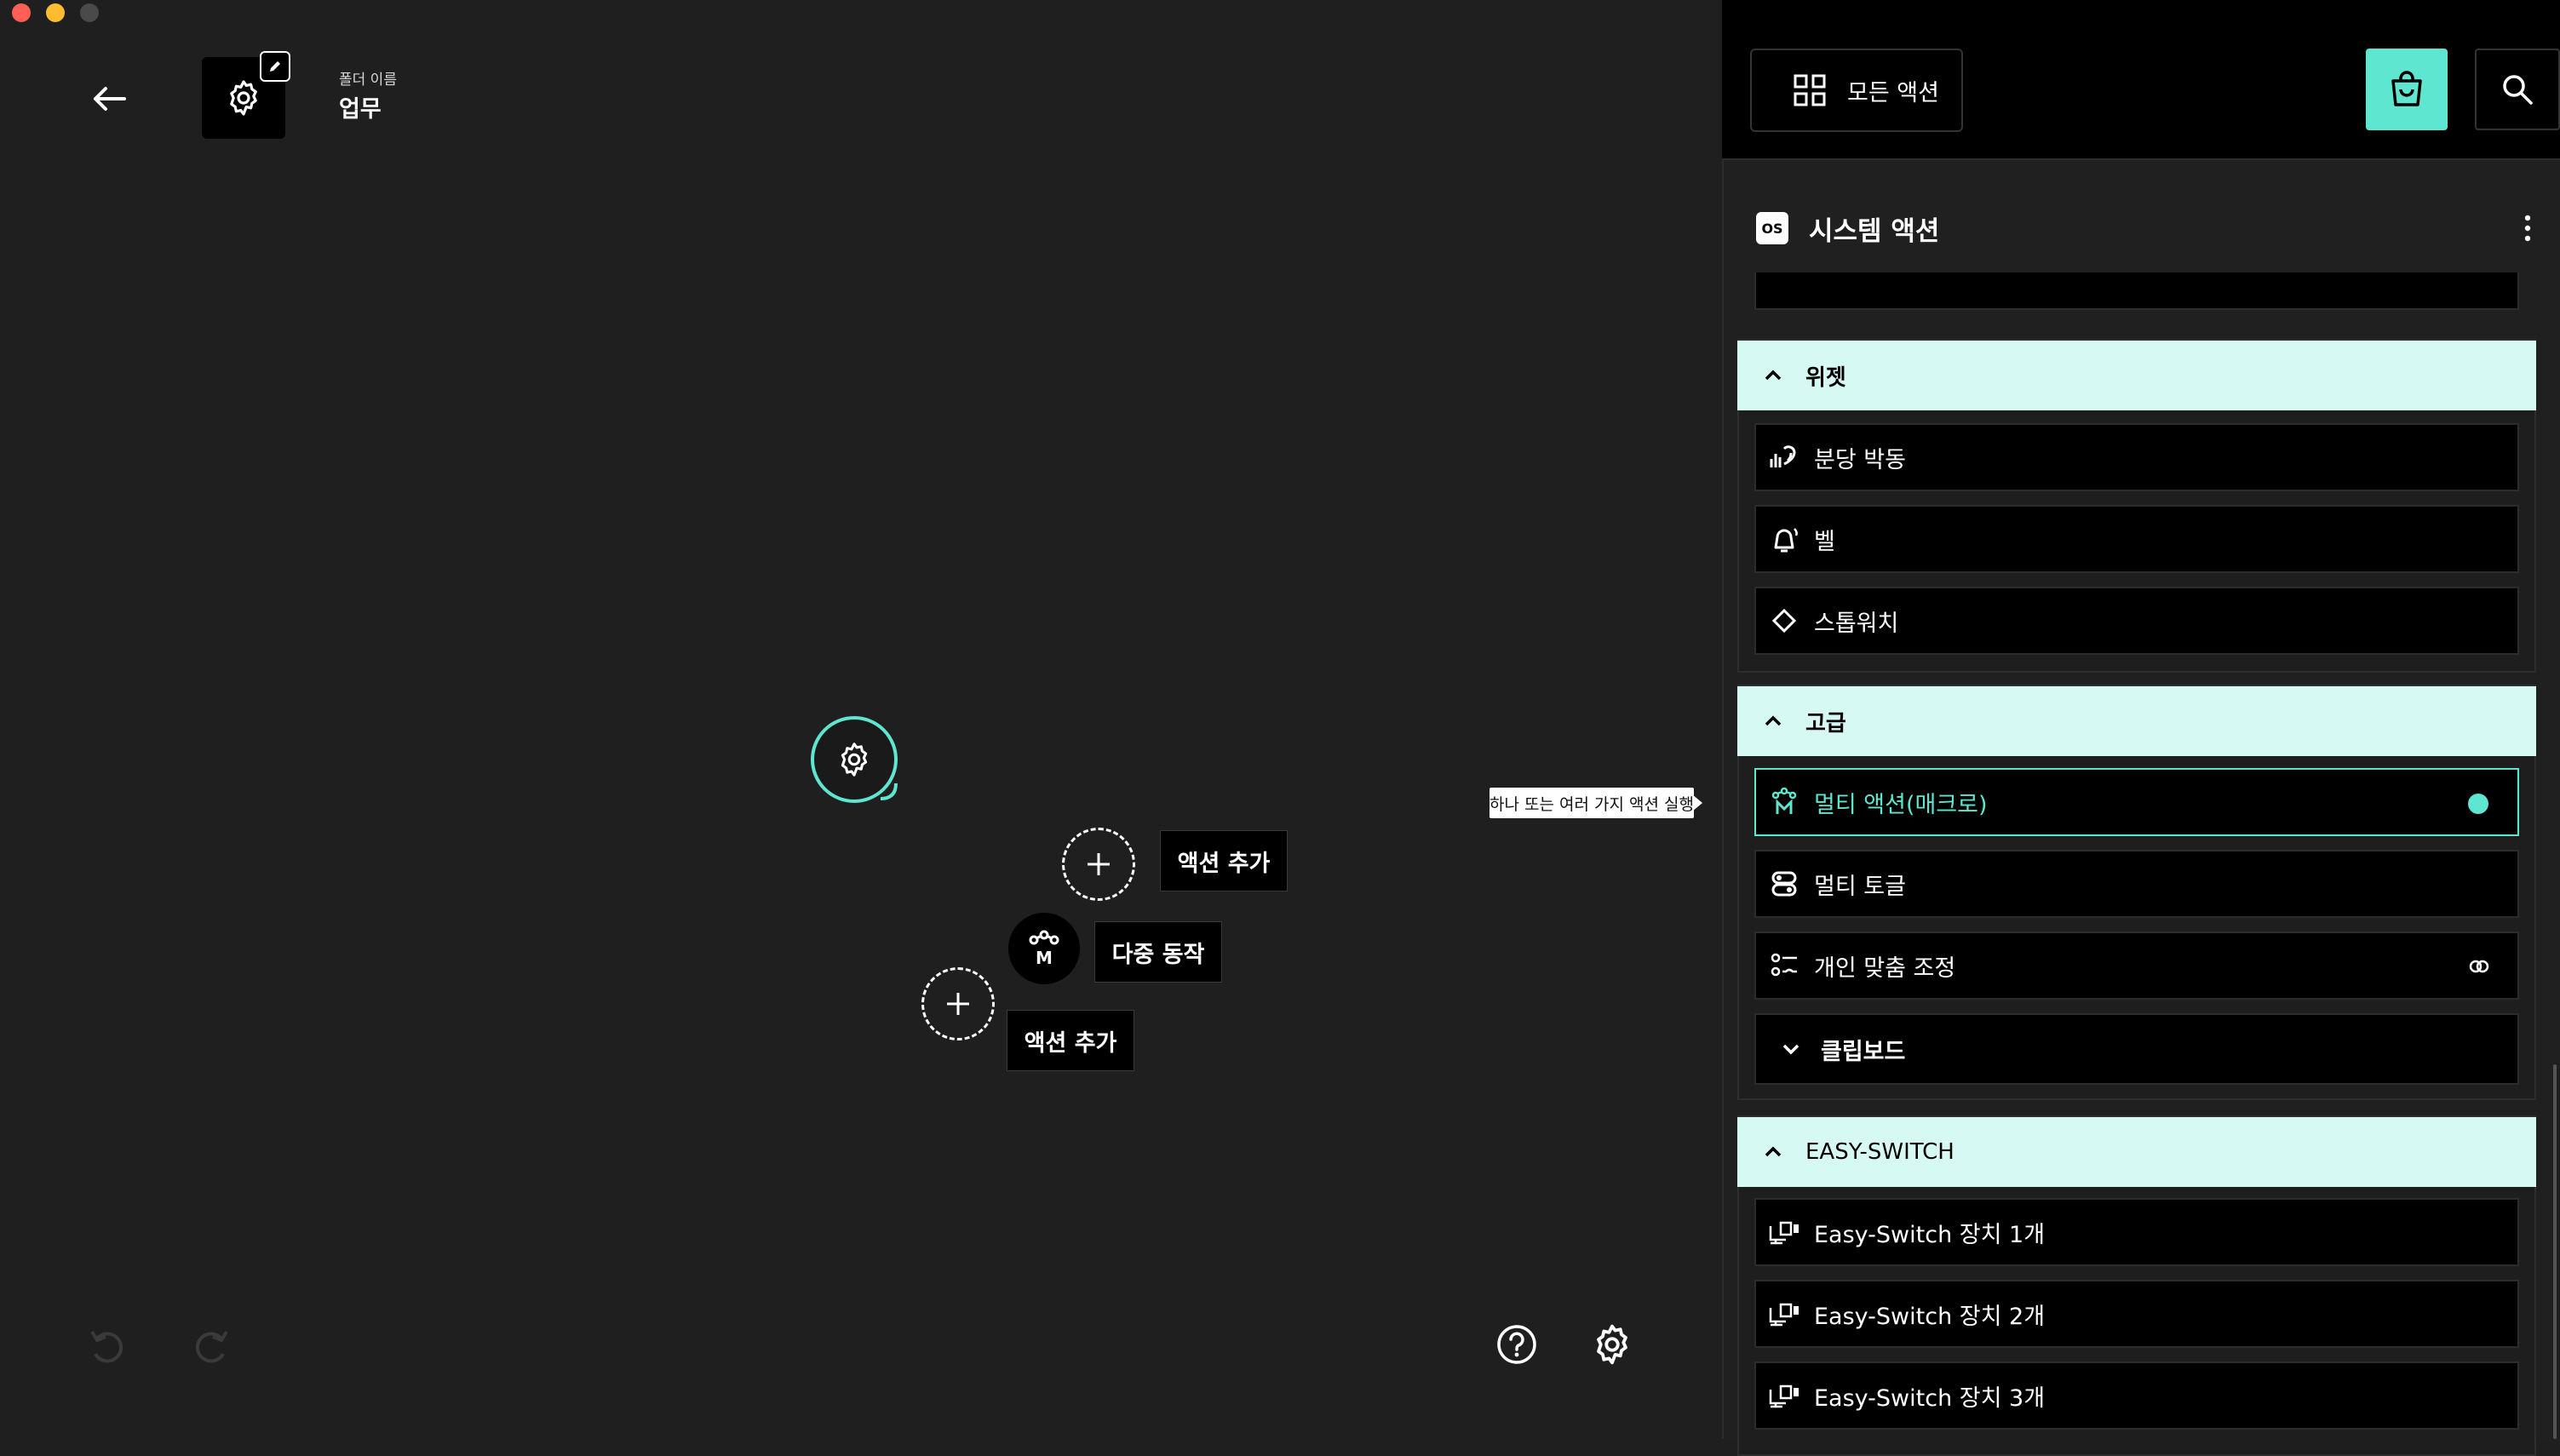 This screenshot has width=2560, height=1456. What do you see at coordinates (1930, 1234) in the screenshot?
I see `action-item-label: Easy-Switch 장치 1개` at bounding box center [1930, 1234].